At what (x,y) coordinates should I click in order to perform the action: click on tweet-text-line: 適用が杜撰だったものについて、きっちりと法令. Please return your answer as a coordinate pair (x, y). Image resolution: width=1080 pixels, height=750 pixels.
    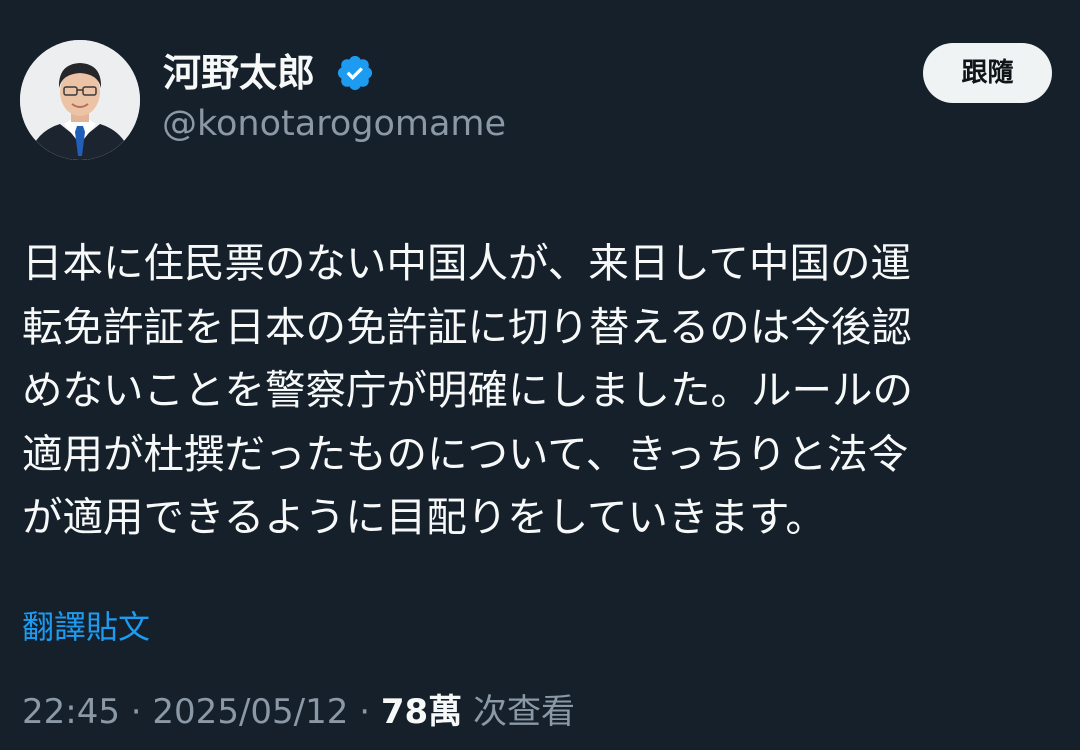
    Looking at the image, I should click on (465, 453).